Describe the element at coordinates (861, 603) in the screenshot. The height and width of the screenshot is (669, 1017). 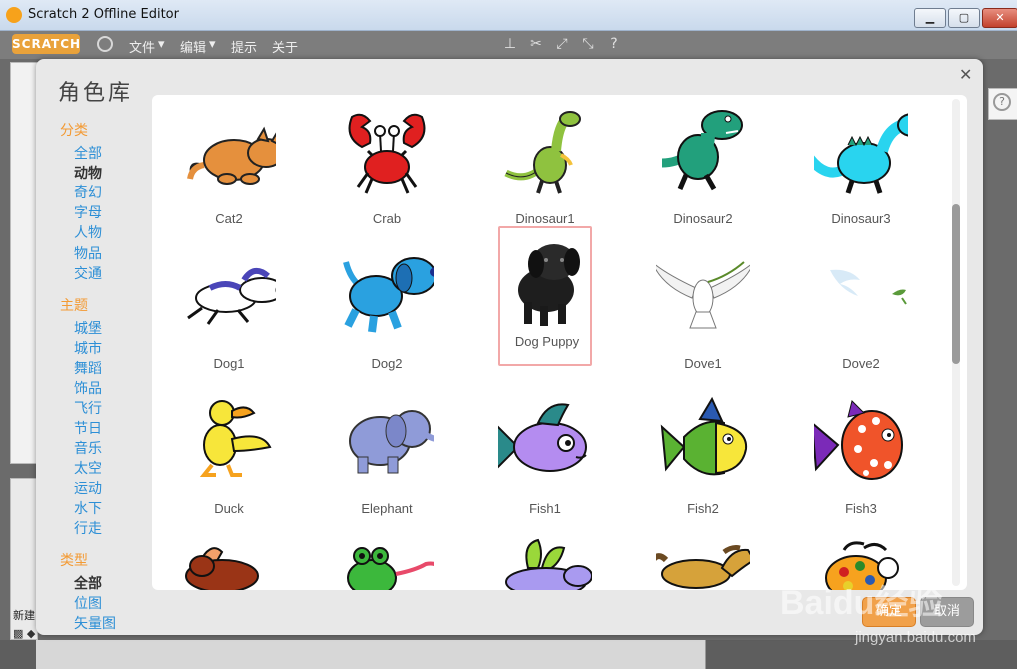
I see `baidu-watermark: Baidu经验` at that location.